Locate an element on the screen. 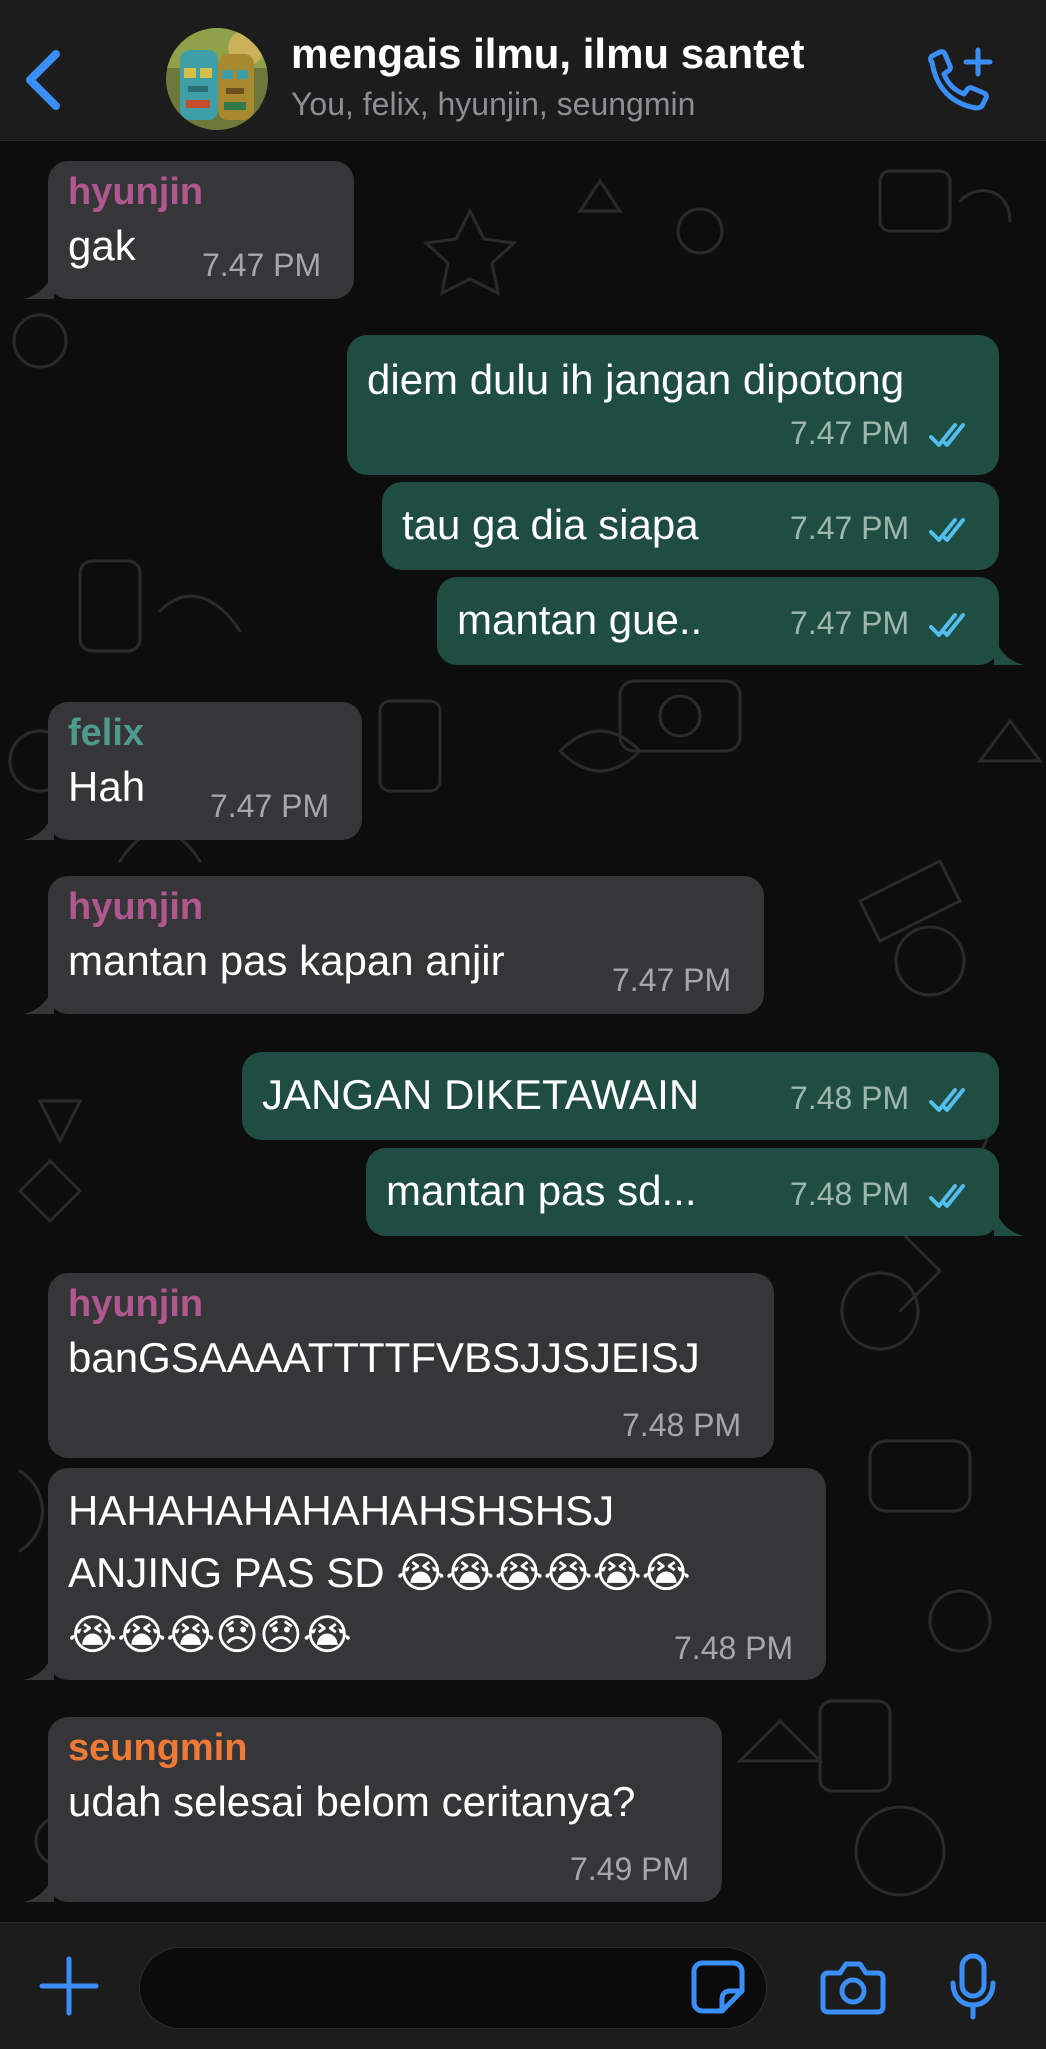  message-text: diem dulu ih jangan dipotong is located at coordinates (636, 379).